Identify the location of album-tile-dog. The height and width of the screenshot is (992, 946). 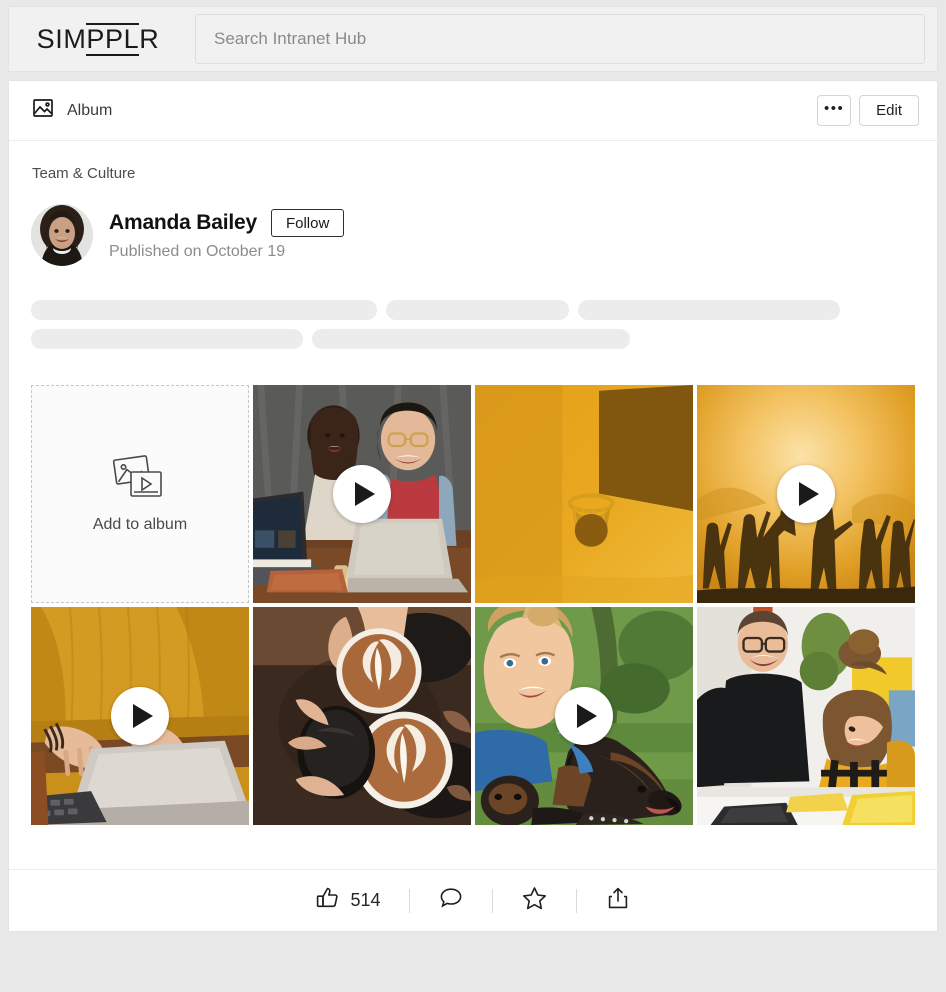
(584, 716).